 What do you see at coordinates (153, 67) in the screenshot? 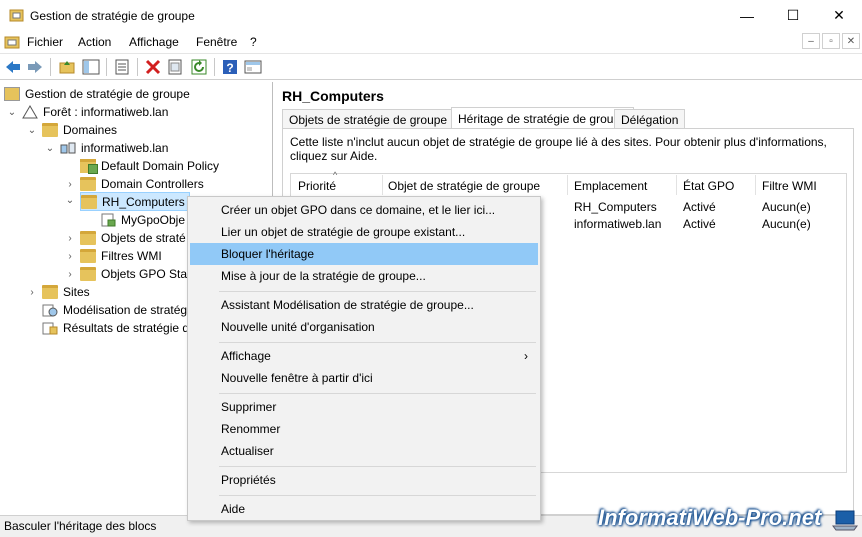
I see `delete-icon` at bounding box center [153, 67].